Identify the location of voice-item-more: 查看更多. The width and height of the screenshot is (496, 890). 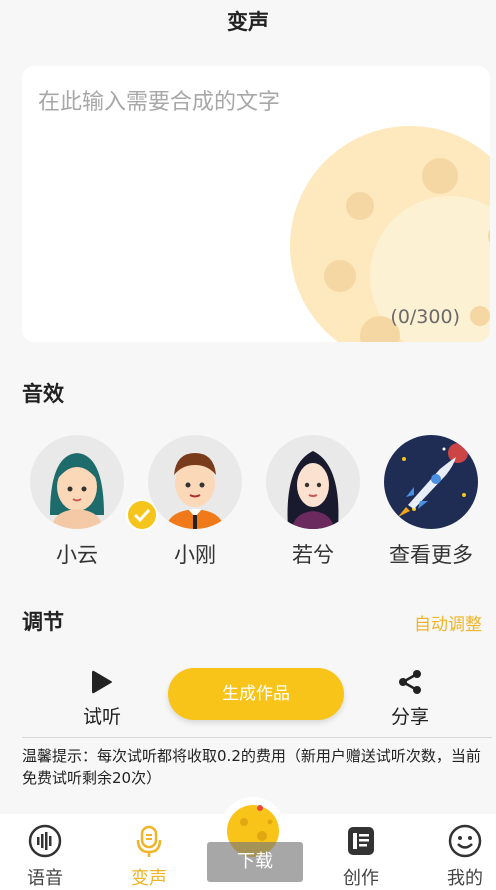
(431, 502).